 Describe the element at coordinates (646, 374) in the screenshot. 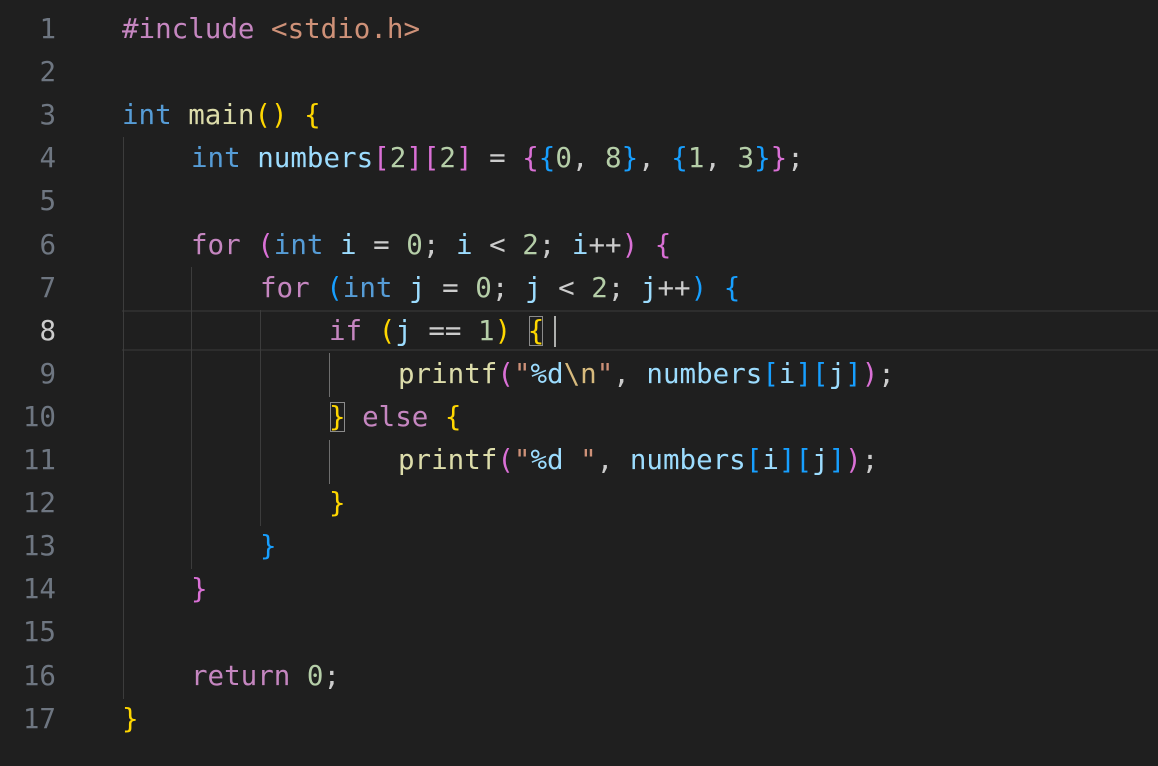

I see `line-code: printf("%d\n", numbers[i][j]);` at that location.